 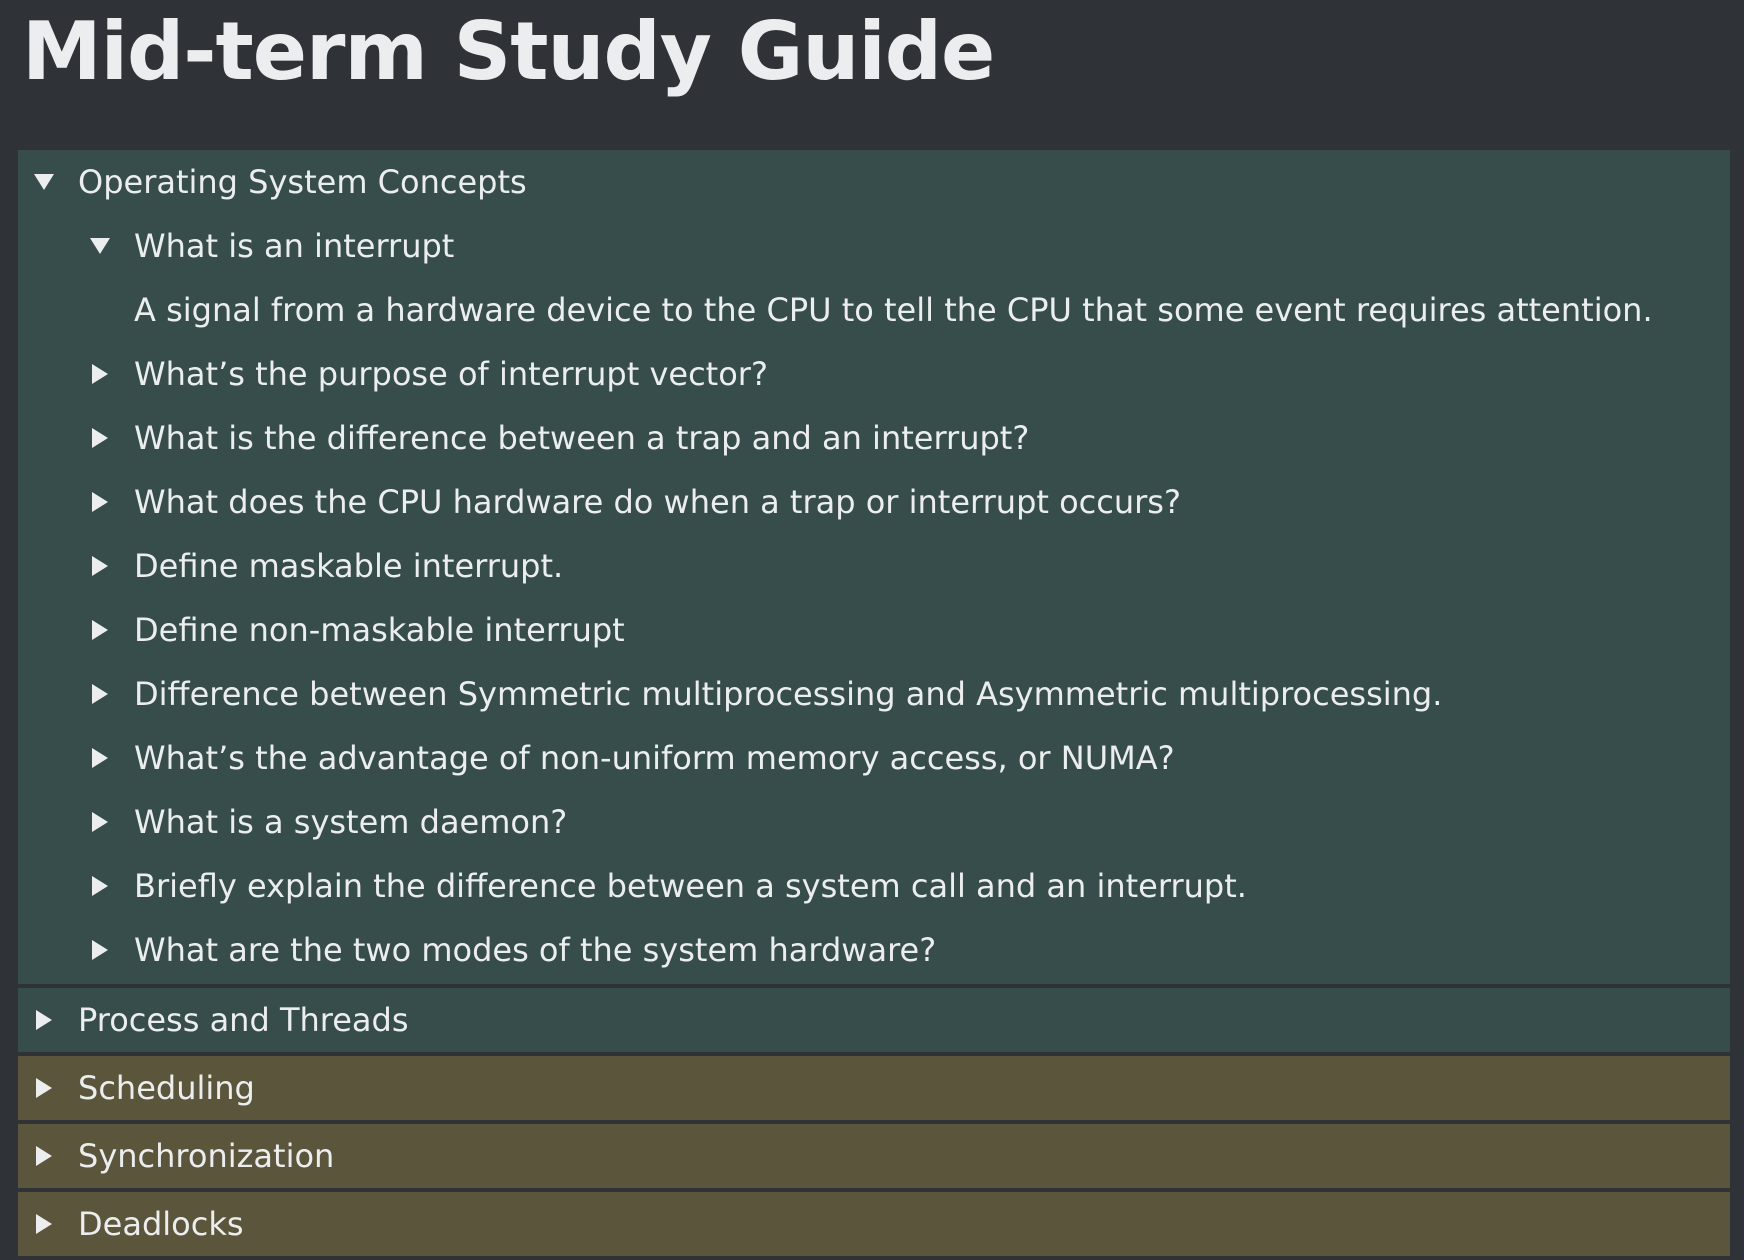 What do you see at coordinates (351, 822) in the screenshot?
I see `question-label: What is a system daemon?` at bounding box center [351, 822].